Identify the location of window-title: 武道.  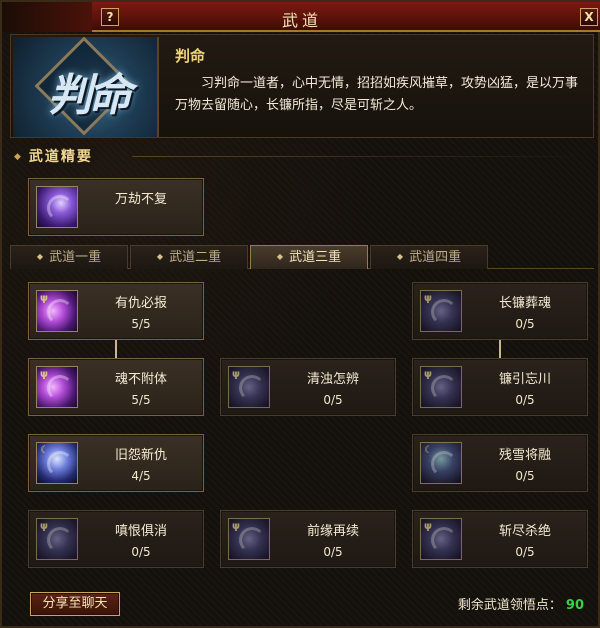
(301, 20).